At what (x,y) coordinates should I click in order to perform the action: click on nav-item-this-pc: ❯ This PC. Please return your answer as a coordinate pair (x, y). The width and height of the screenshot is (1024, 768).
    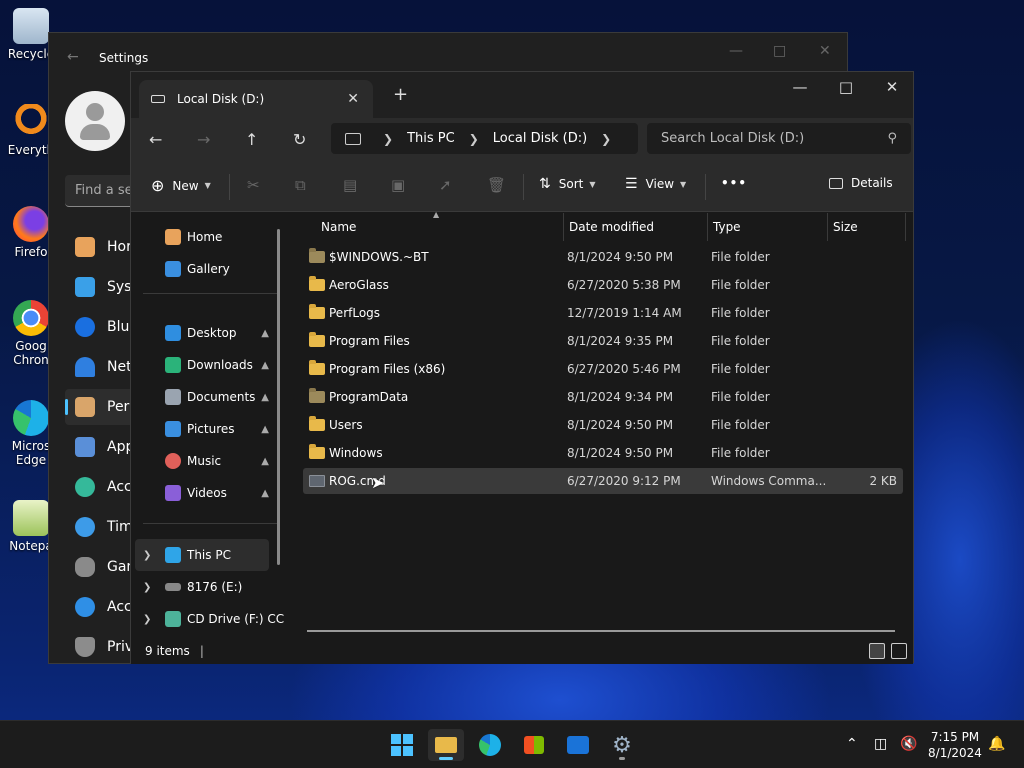
    Looking at the image, I should click on (202, 555).